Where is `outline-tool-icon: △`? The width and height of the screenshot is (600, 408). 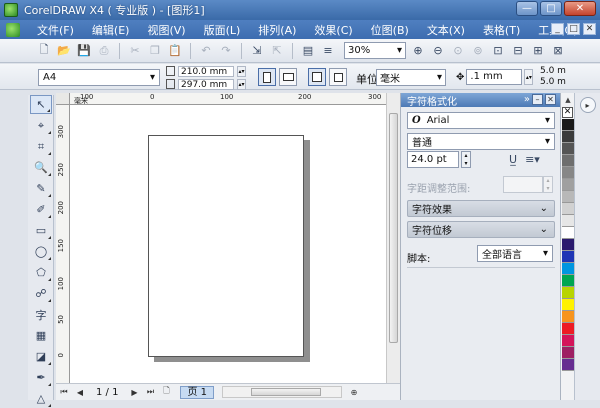
outline-tool-icon: △ is located at coordinates (41, 398).